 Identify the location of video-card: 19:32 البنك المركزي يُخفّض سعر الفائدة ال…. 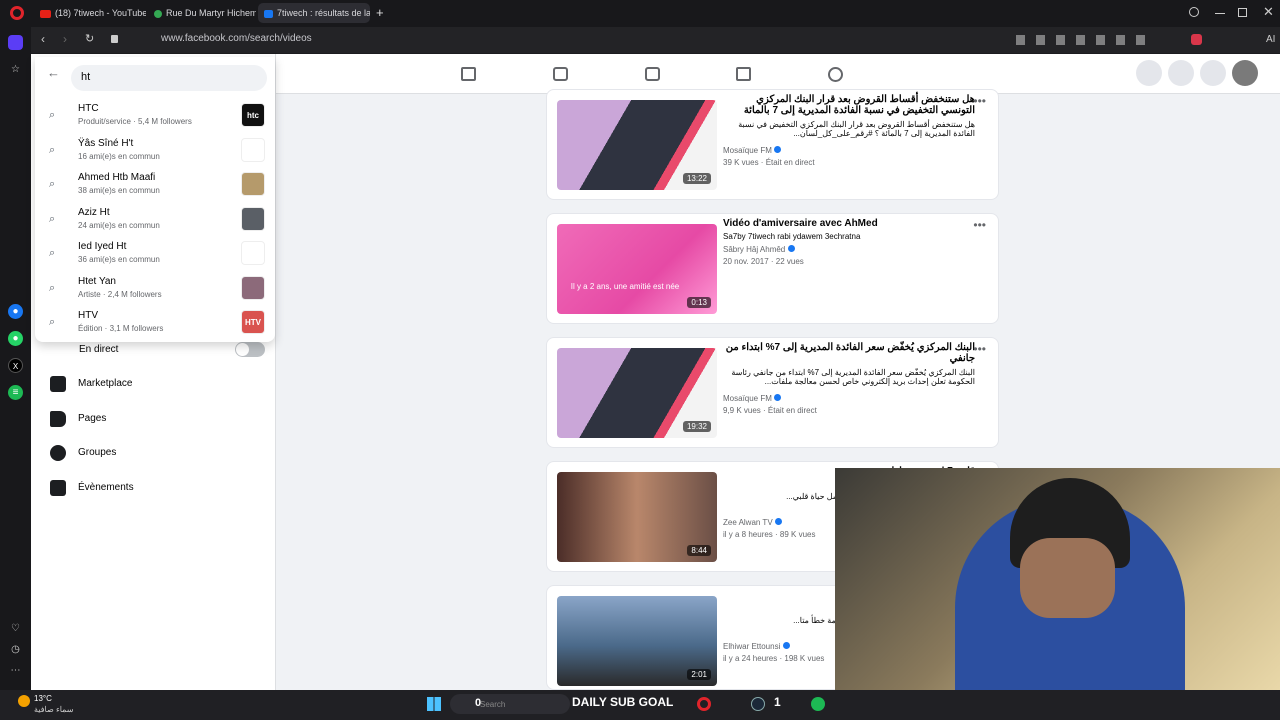
(772, 392).